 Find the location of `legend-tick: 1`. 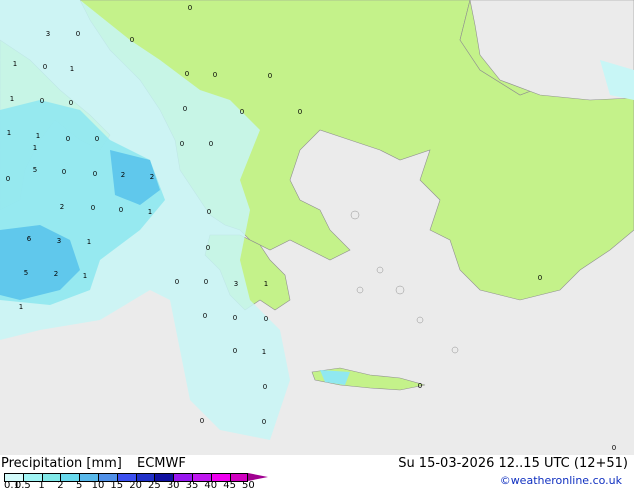

legend-tick: 1 is located at coordinates (41, 485).